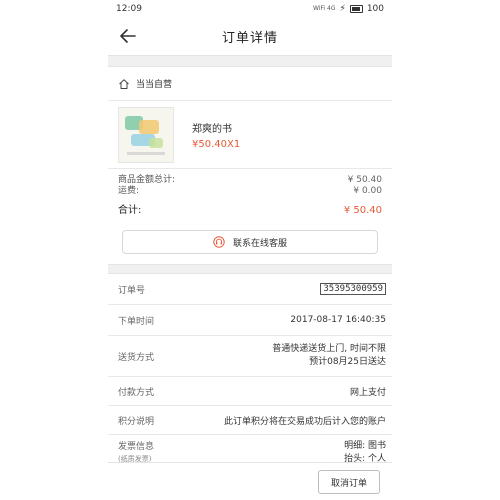 The image size is (500, 500). Describe the element at coordinates (136, 357) in the screenshot. I see `delivery-label: 送货方式` at that location.